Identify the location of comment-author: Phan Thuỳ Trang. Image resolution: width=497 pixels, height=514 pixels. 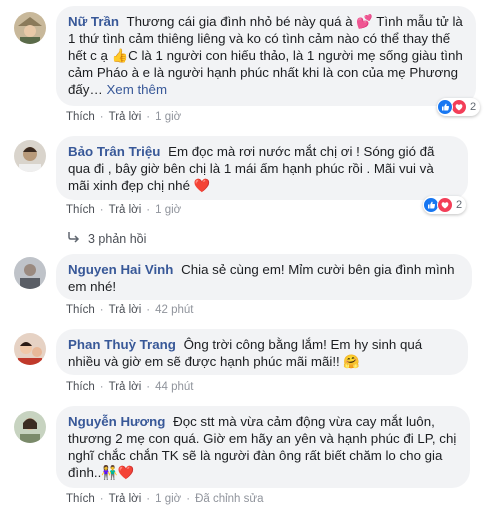
(122, 344).